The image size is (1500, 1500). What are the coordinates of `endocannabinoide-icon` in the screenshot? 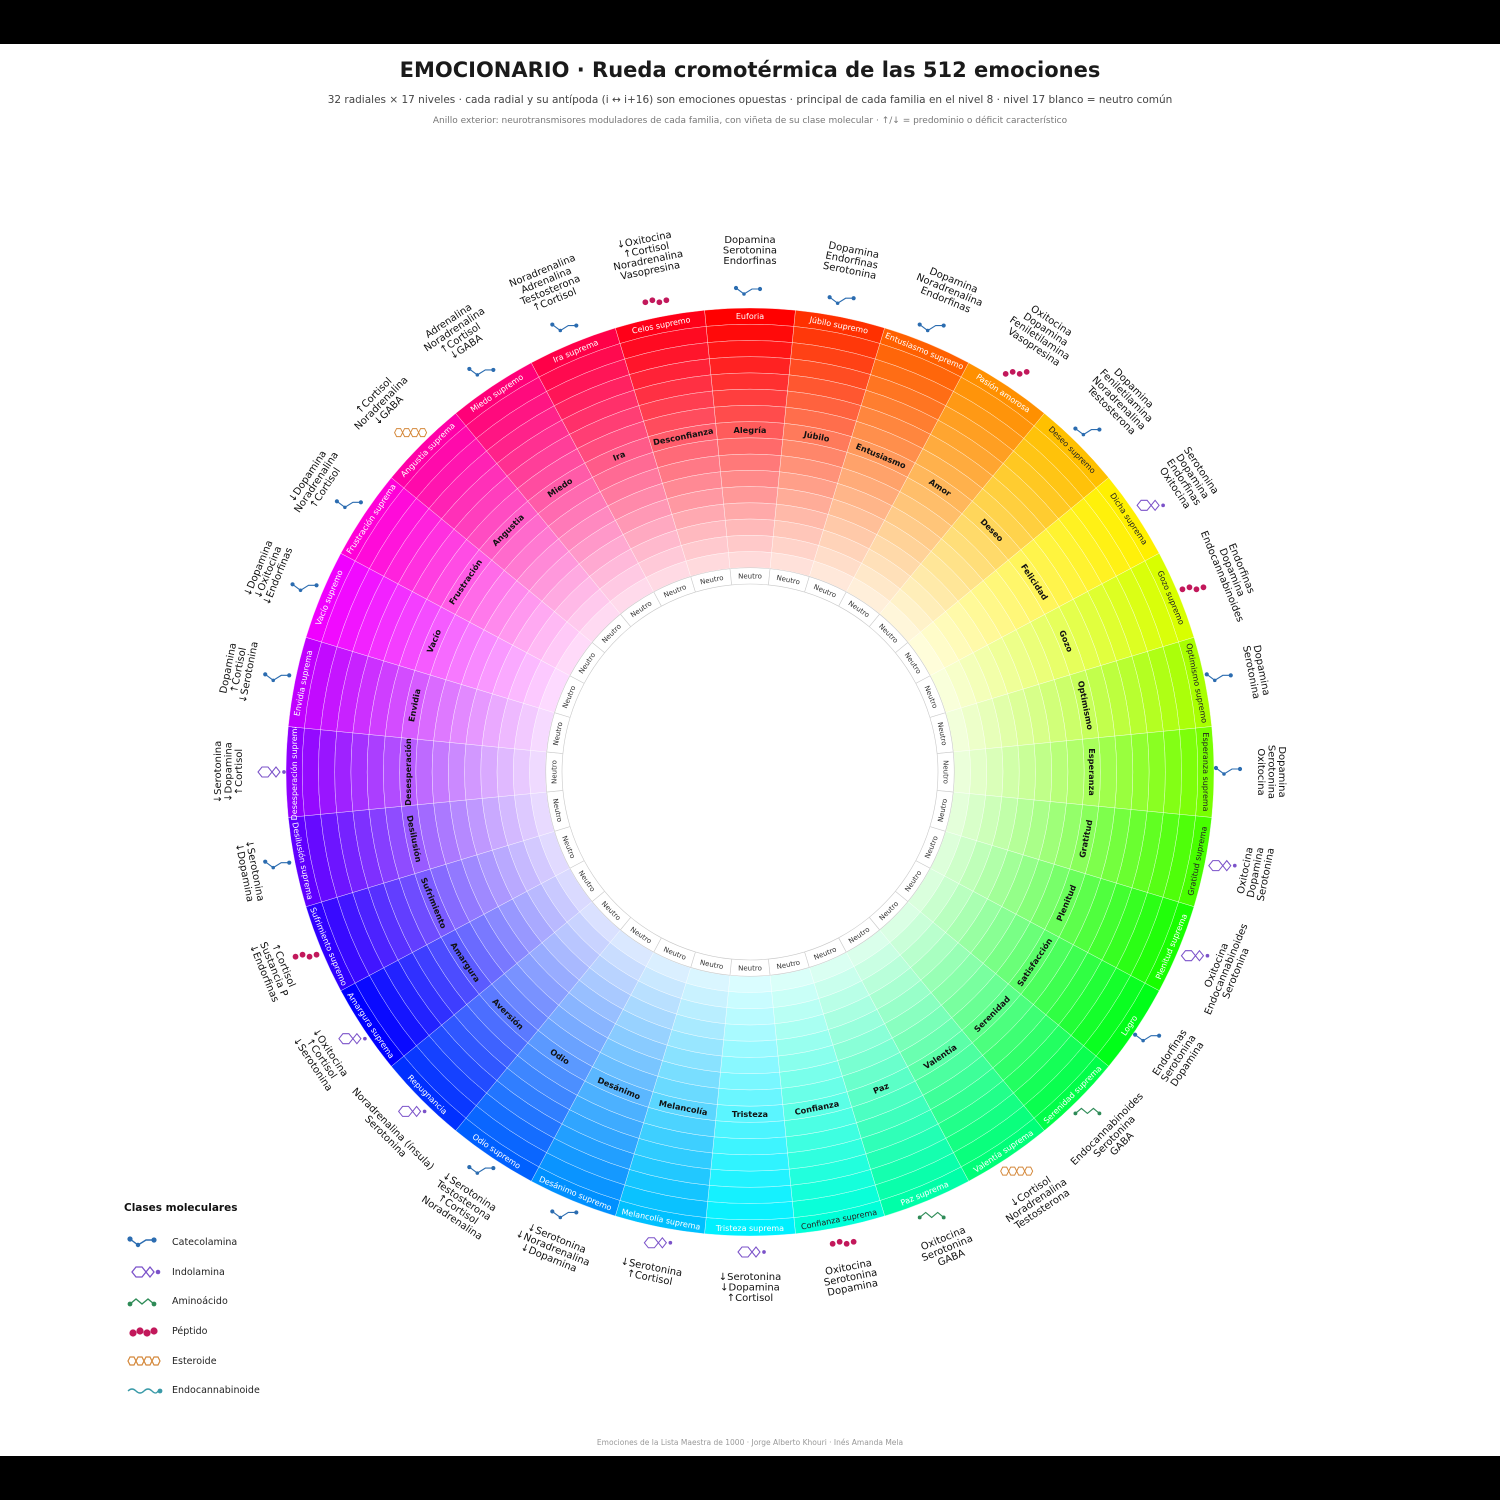 It's located at (145, 1391).